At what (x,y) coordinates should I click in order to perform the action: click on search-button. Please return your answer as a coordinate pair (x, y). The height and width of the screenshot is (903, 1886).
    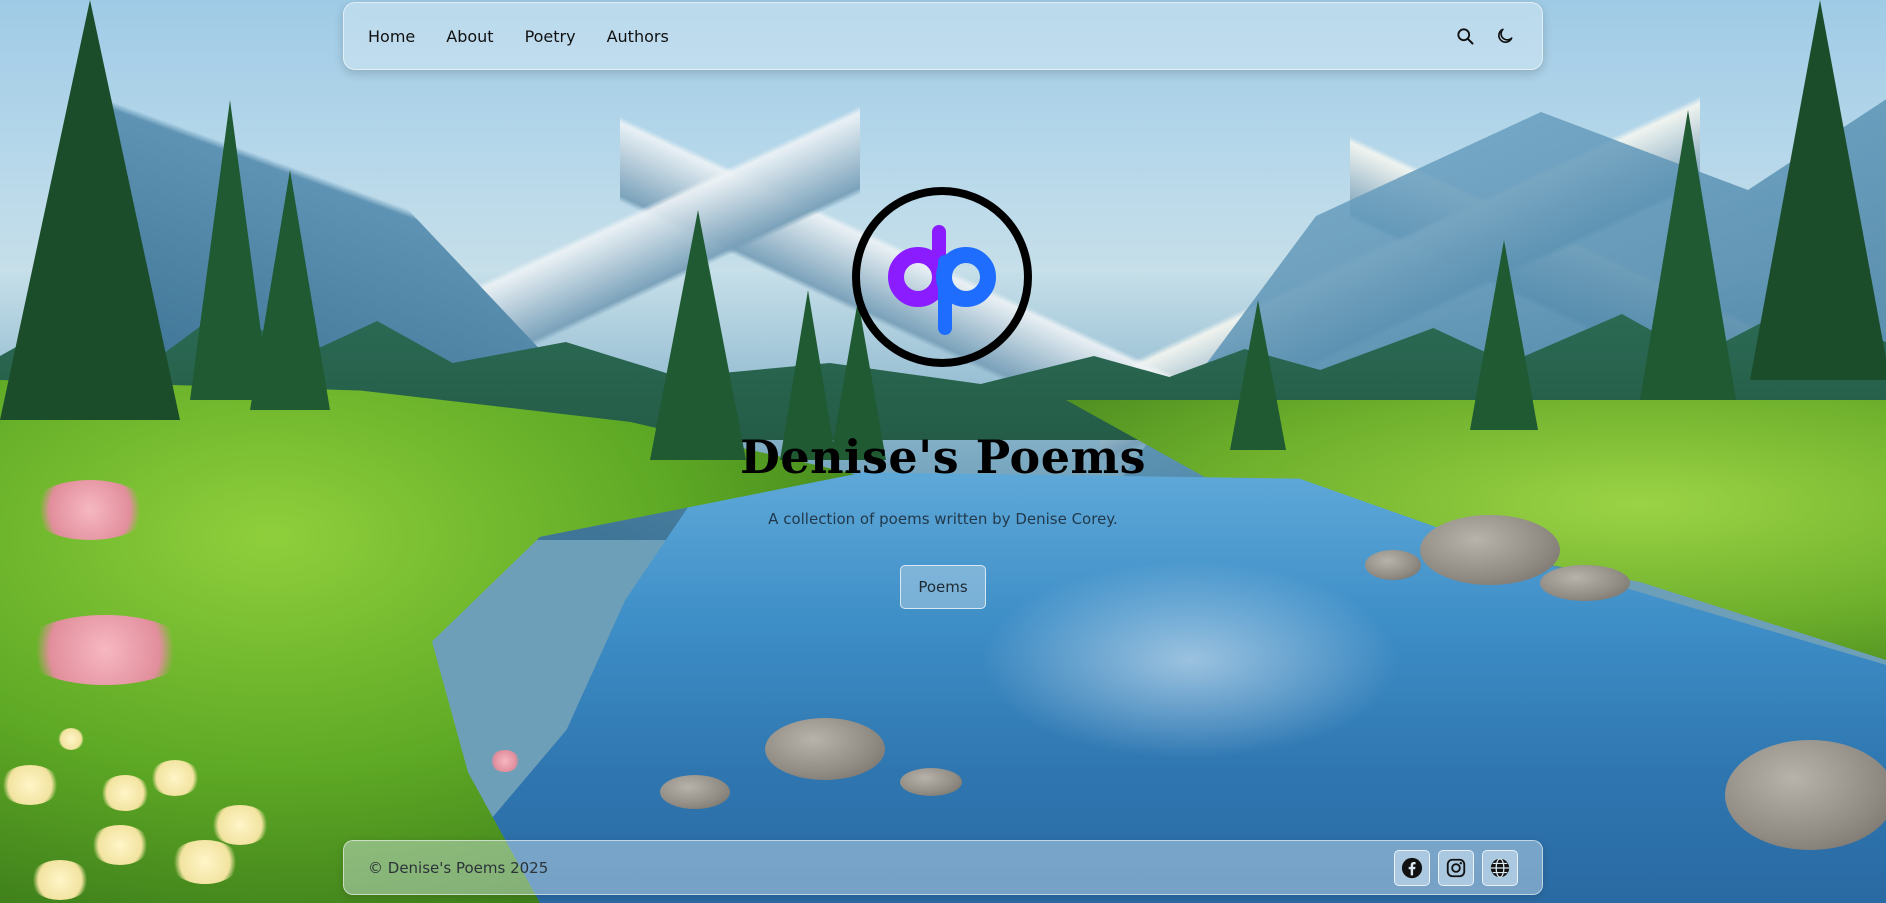
    Looking at the image, I should click on (1465, 36).